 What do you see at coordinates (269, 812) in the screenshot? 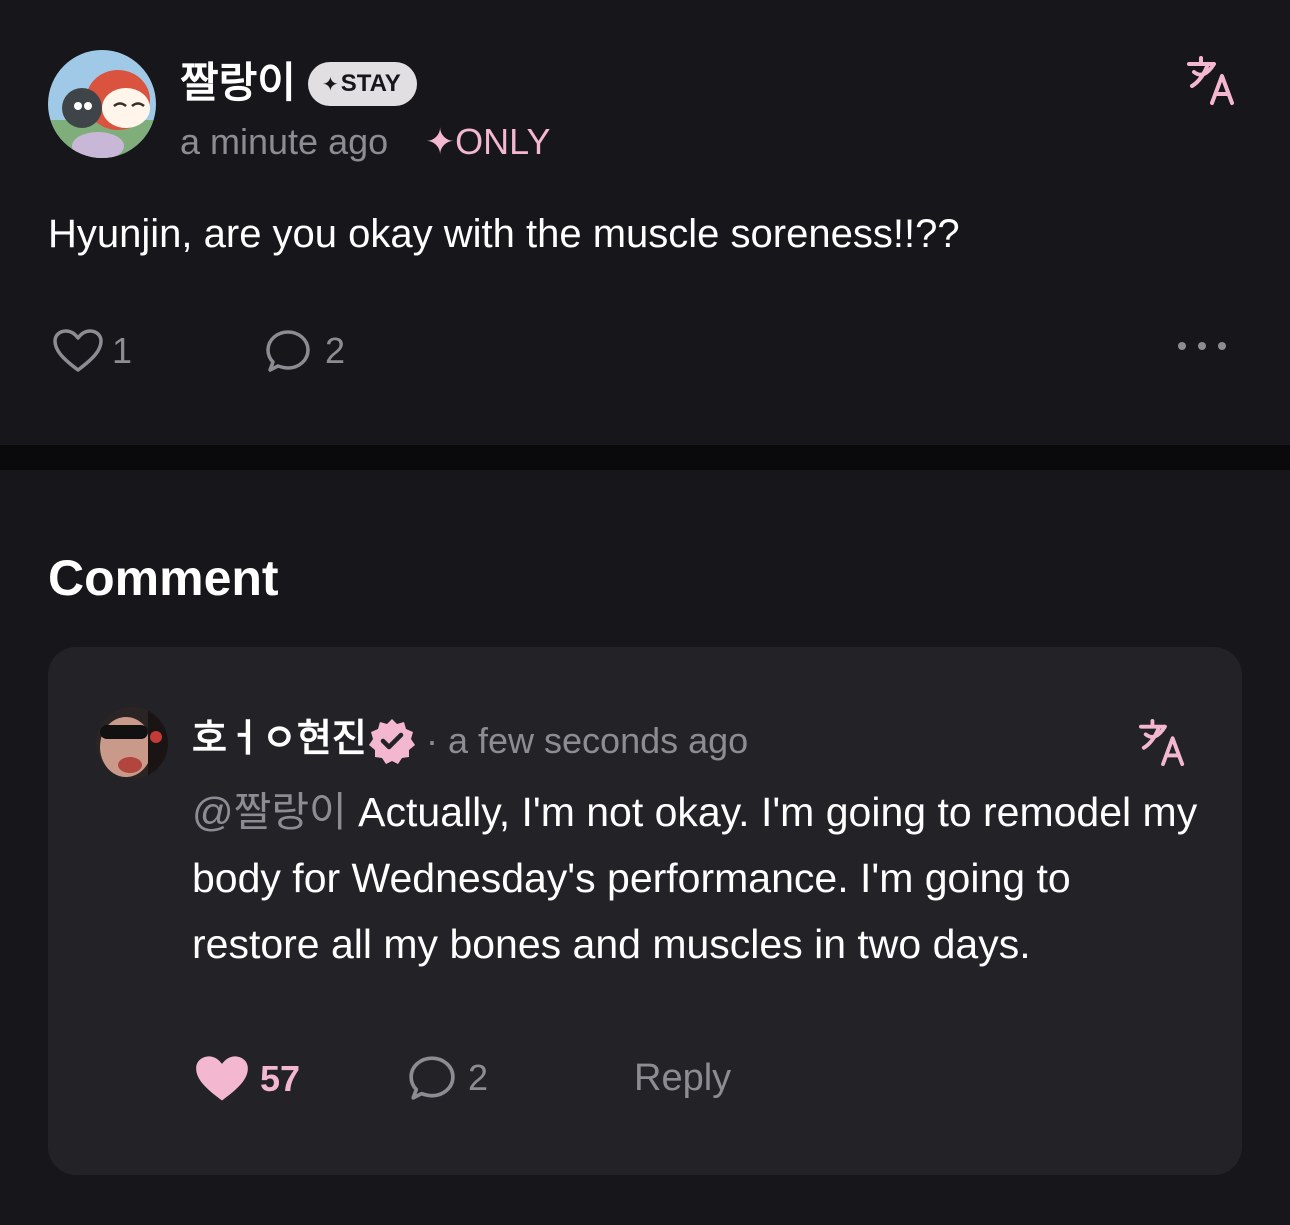
I see `mention-link: @짤랑이` at bounding box center [269, 812].